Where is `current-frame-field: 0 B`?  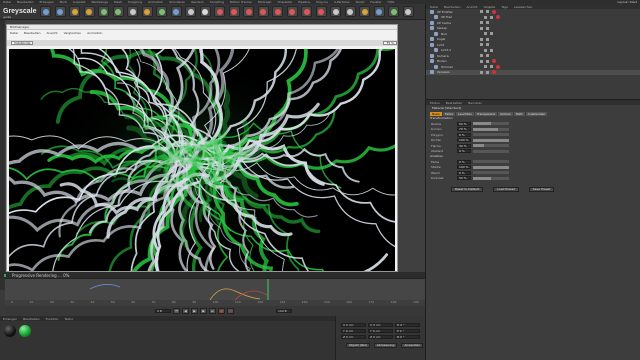
current-frame-field: 0 B is located at coordinates (163, 311).